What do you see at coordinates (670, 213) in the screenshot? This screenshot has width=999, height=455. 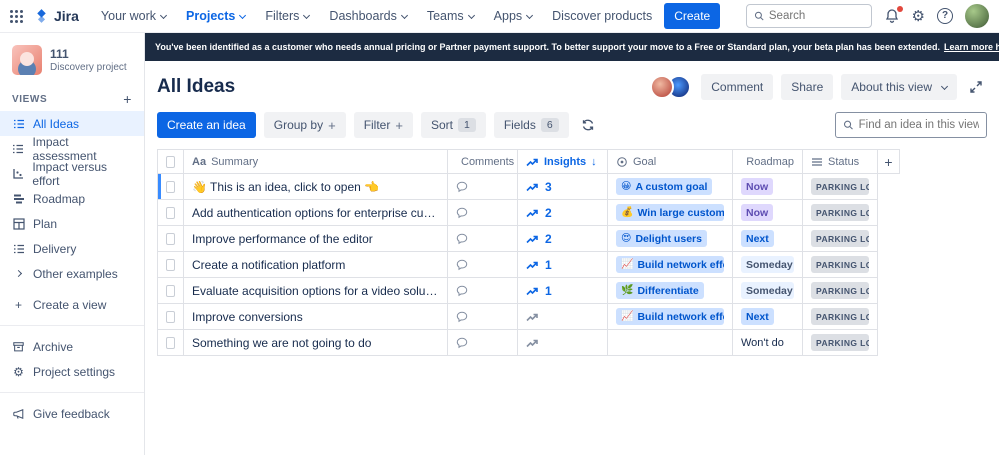 I see `goal-cell: 💰Win large customers` at bounding box center [670, 213].